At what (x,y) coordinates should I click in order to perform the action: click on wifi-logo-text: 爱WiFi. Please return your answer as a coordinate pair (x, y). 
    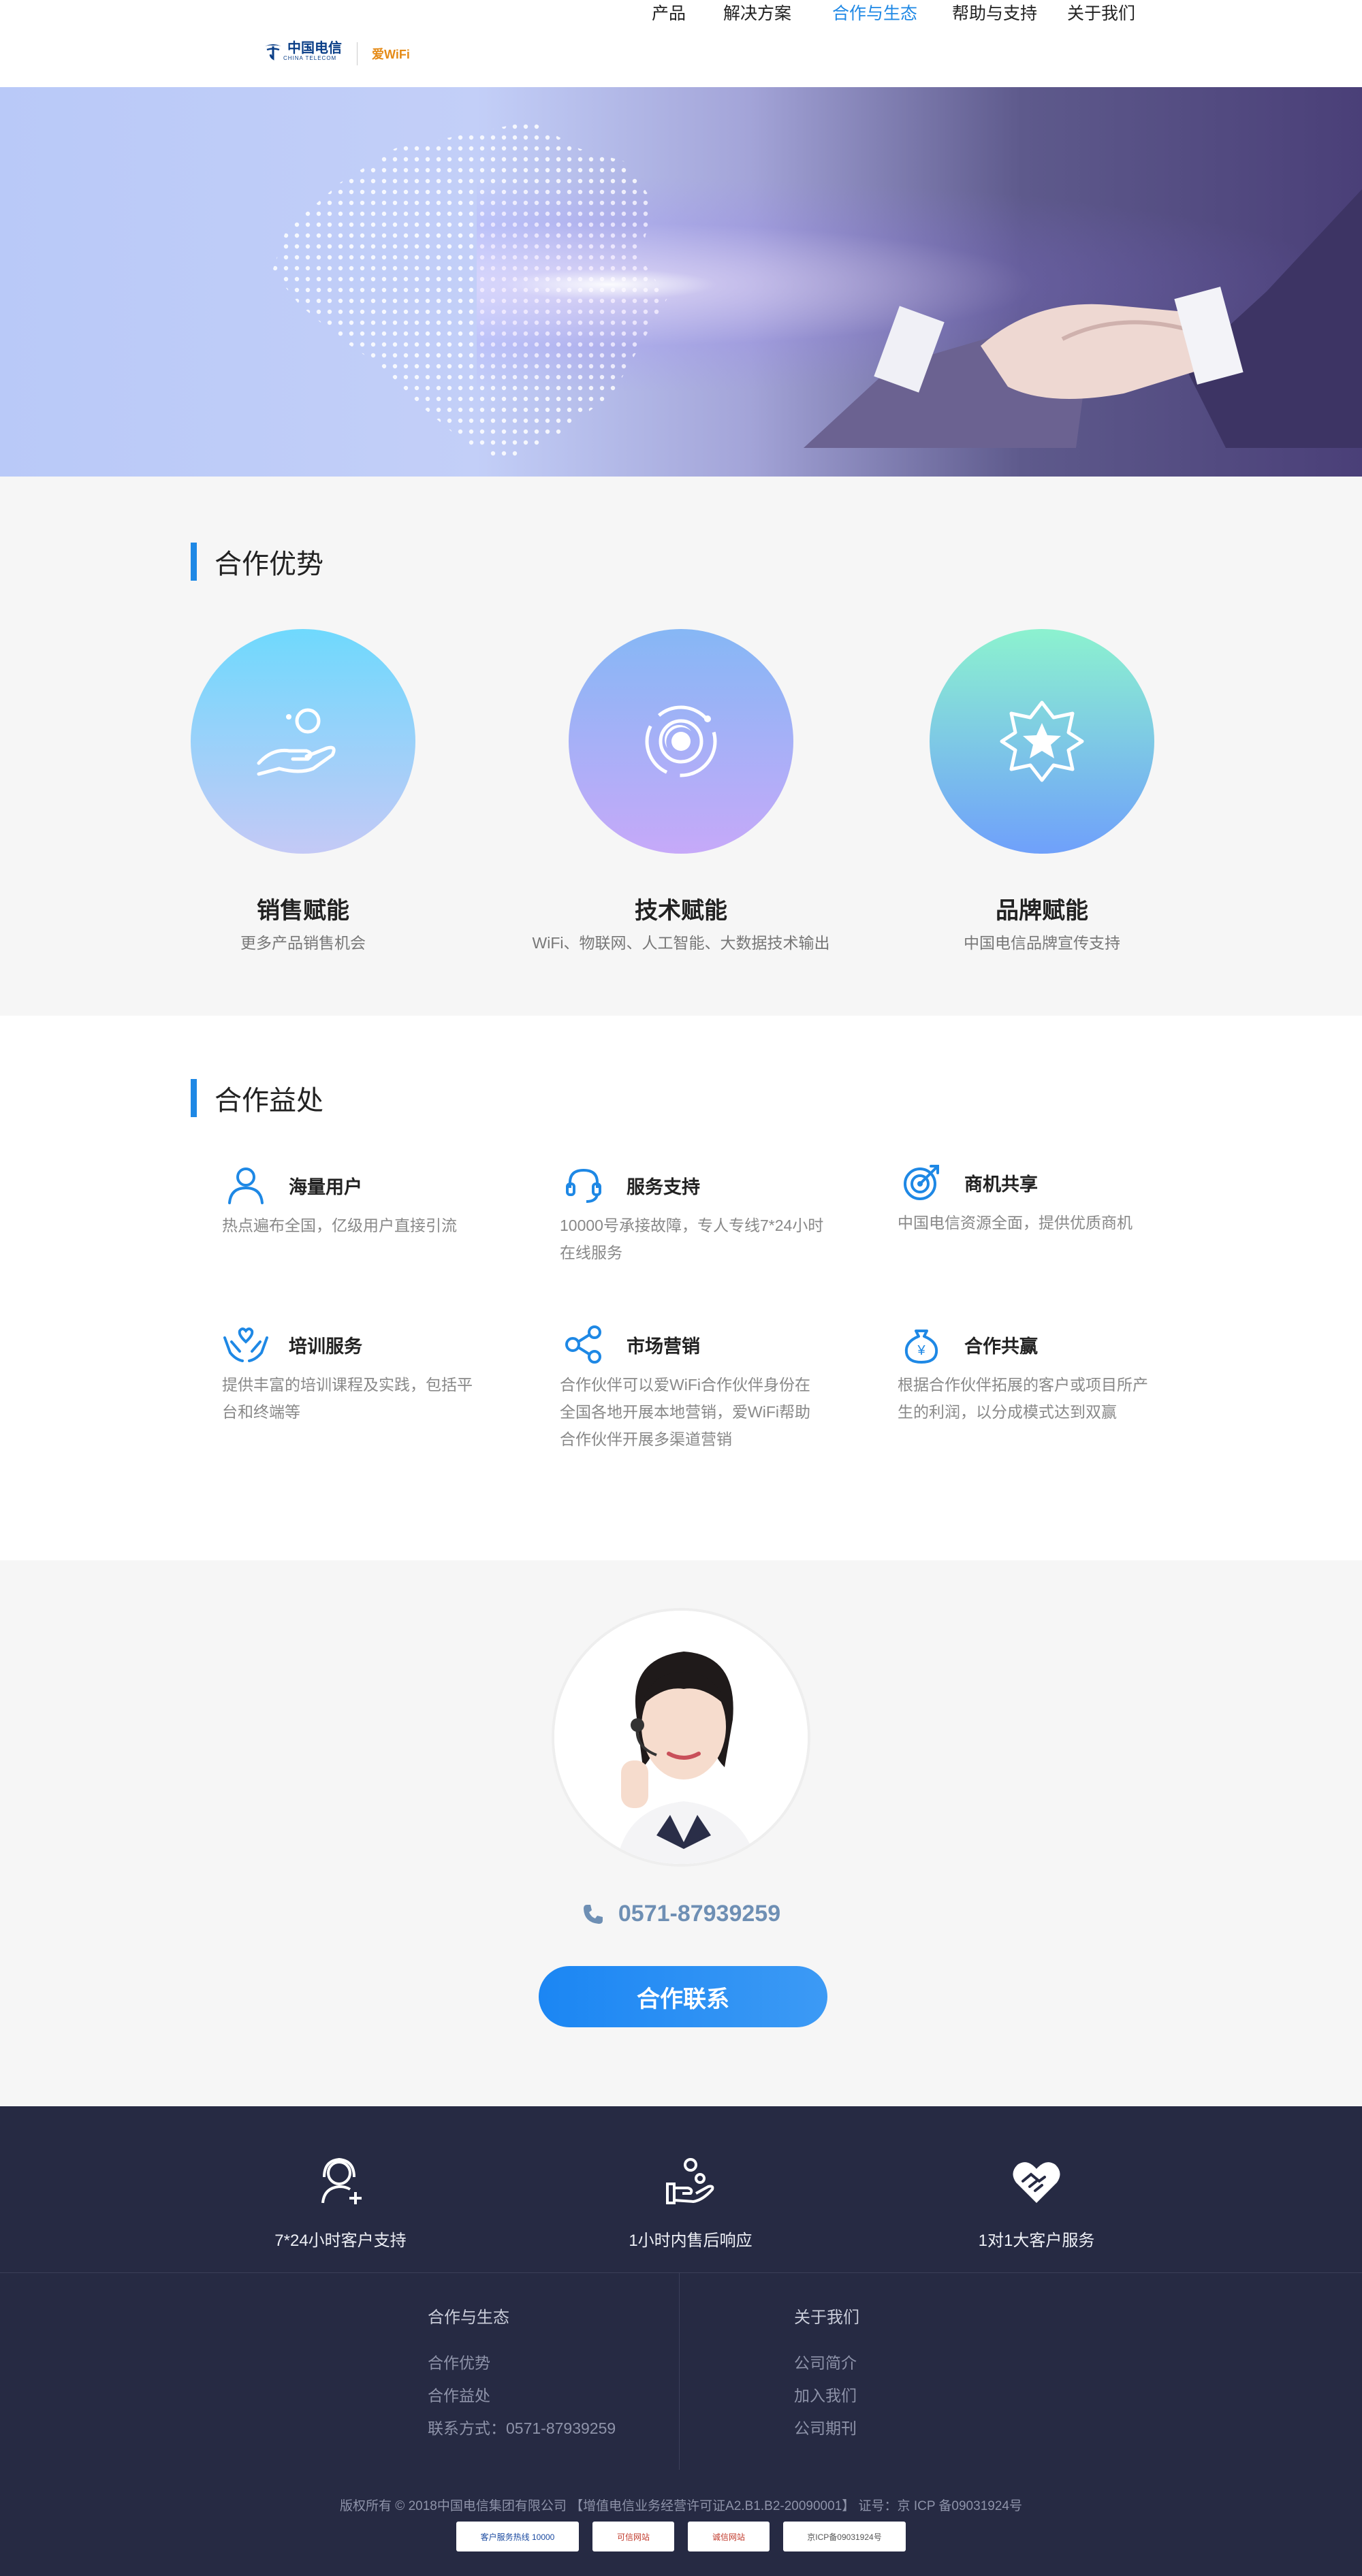
    Looking at the image, I should click on (391, 55).